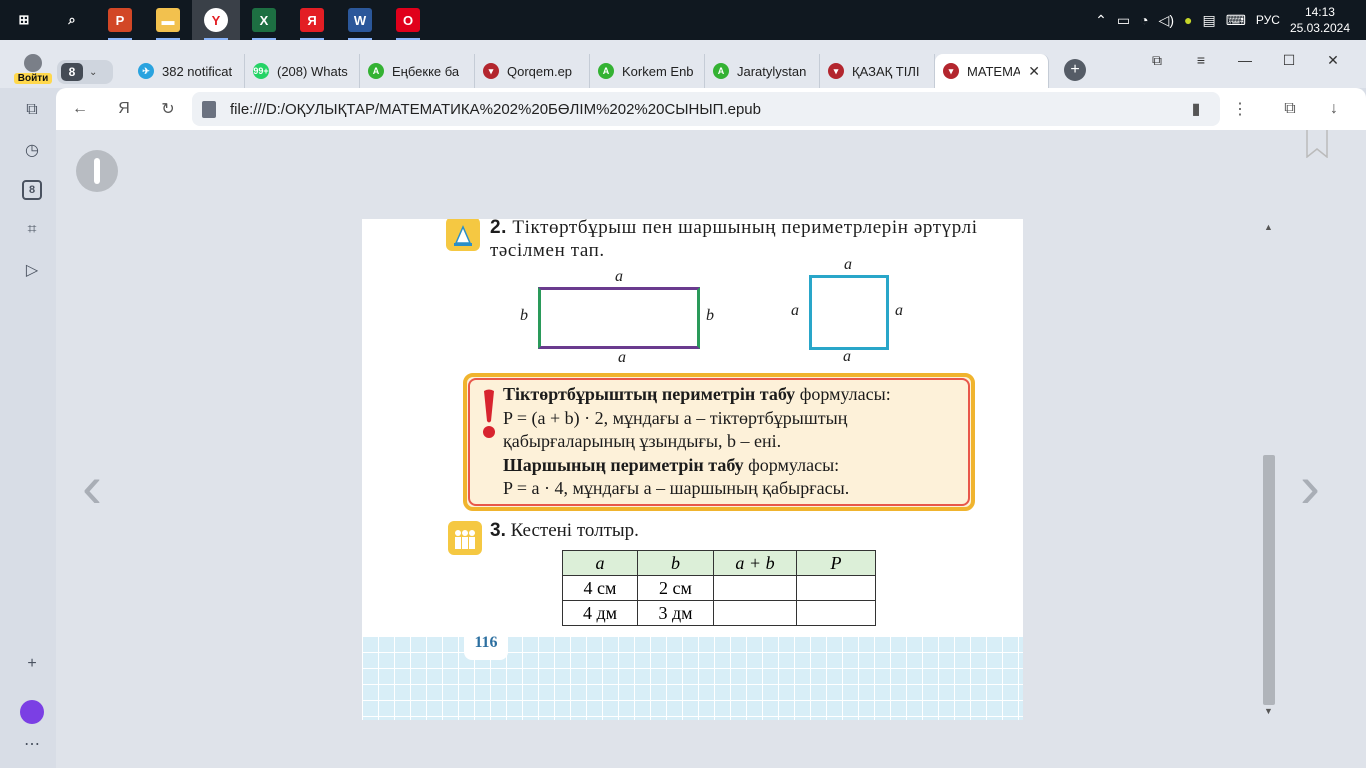 Image resolution: width=1366 pixels, height=768 pixels. I want to click on square-top-label: a, so click(848, 264).